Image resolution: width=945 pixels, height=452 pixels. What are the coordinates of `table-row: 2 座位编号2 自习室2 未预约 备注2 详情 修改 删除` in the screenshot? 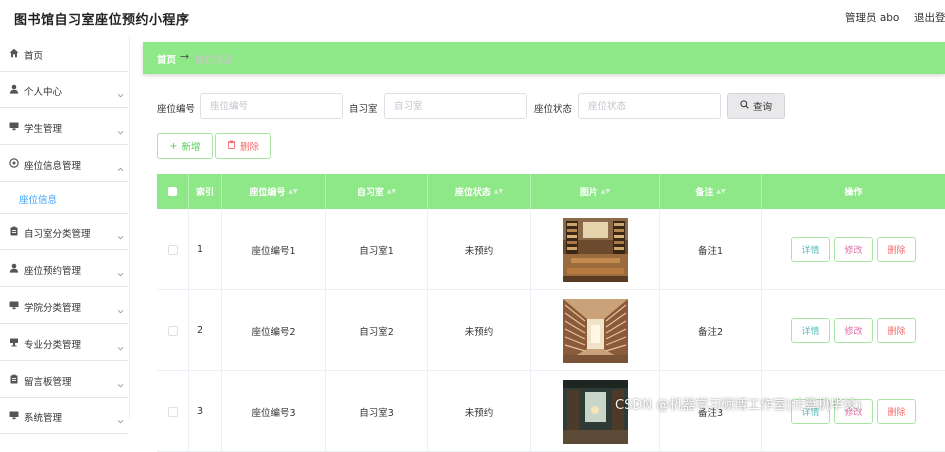 It's located at (551, 330).